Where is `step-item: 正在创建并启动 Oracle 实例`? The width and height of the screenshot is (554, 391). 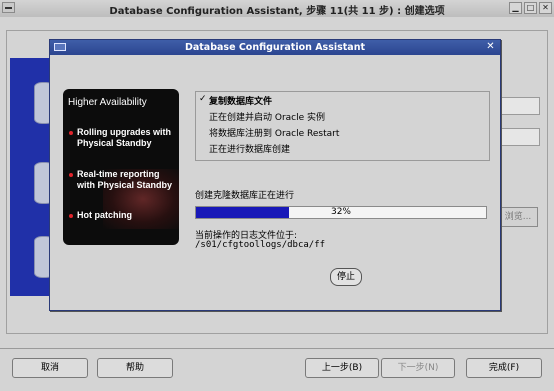
step-item: 正在创建并启动 Oracle 实例 is located at coordinates (267, 118).